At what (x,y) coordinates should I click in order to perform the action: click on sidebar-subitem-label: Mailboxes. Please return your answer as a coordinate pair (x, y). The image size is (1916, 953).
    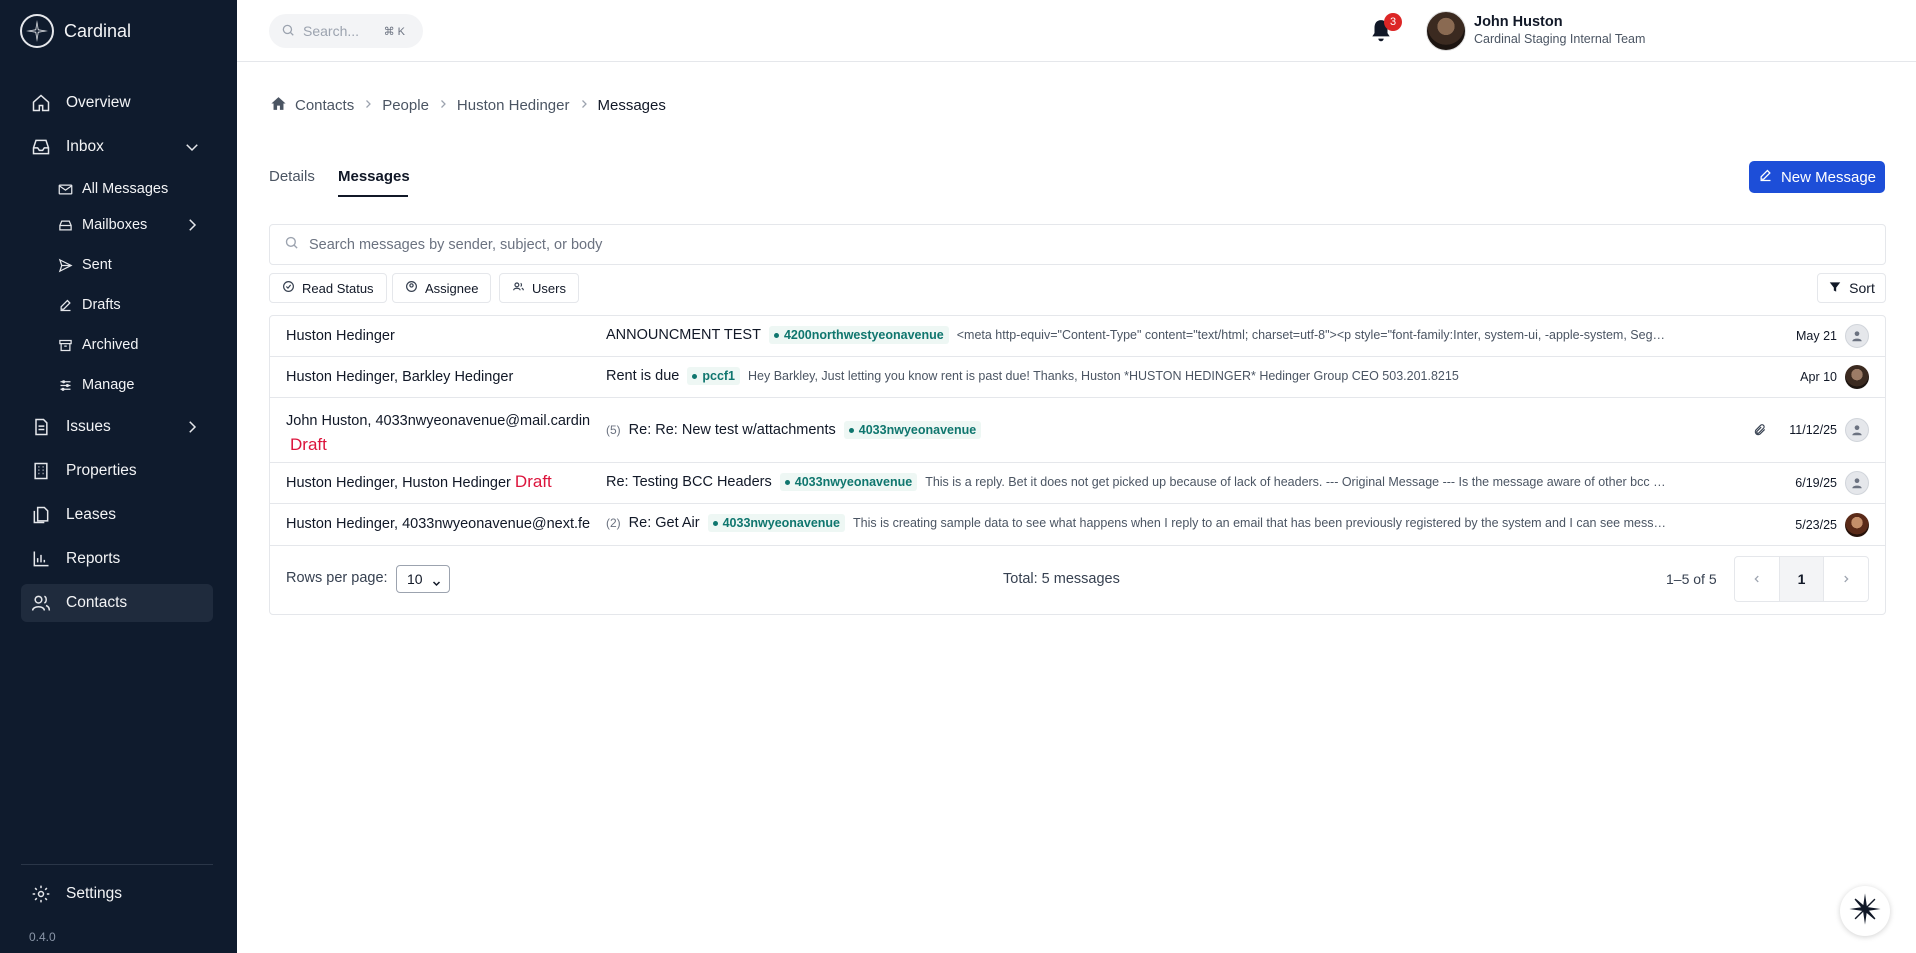
    Looking at the image, I should click on (115, 225).